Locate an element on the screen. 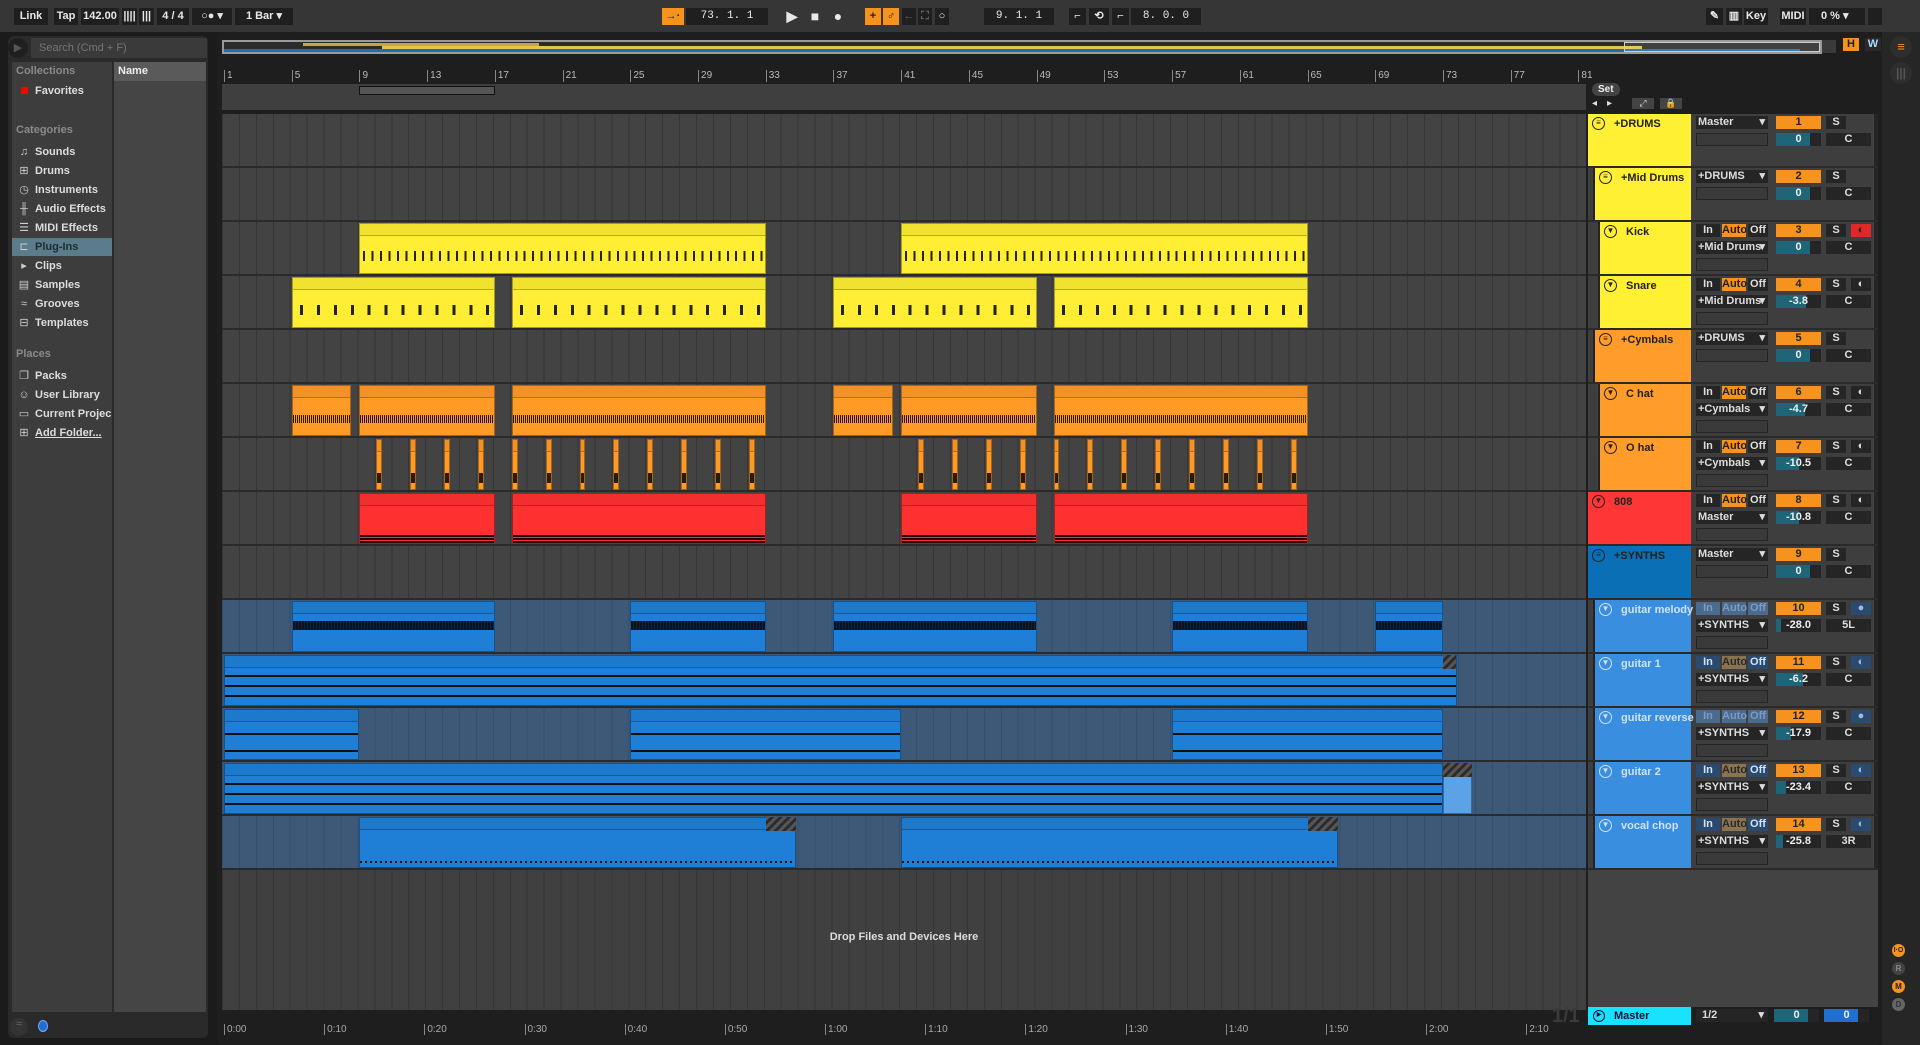 The width and height of the screenshot is (1920, 1045). track-header-o-hat: ▼ O hat In Auto Off +Cymbals ▾ 7 S ◐ -10.5 C is located at coordinates (1733, 465).